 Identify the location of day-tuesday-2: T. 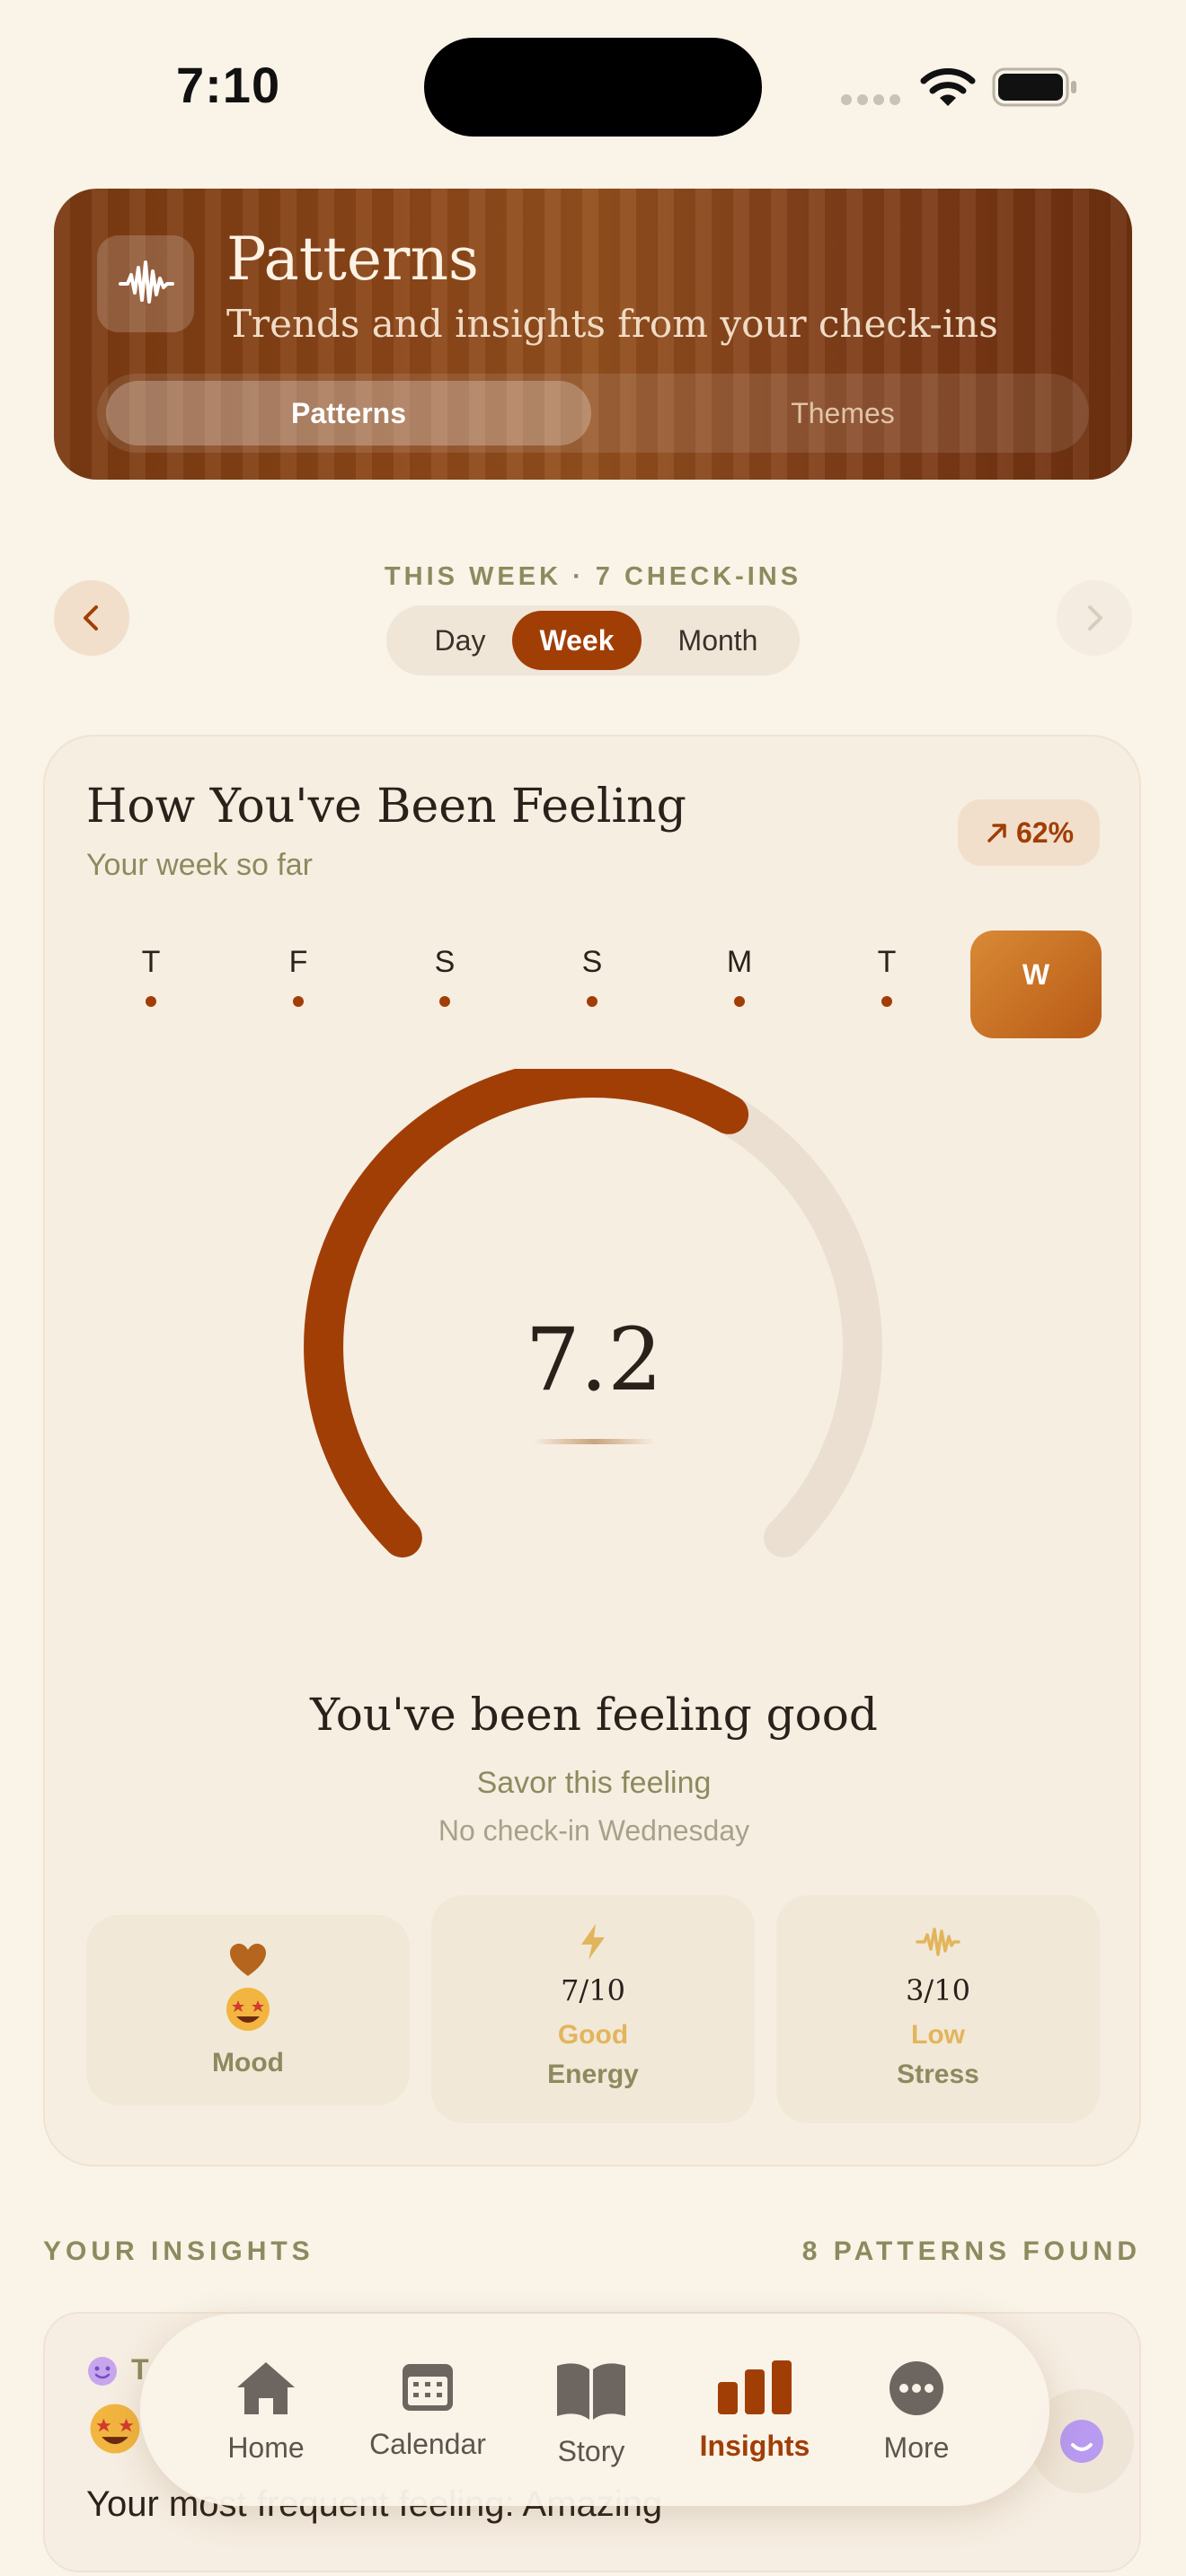
(887, 976).